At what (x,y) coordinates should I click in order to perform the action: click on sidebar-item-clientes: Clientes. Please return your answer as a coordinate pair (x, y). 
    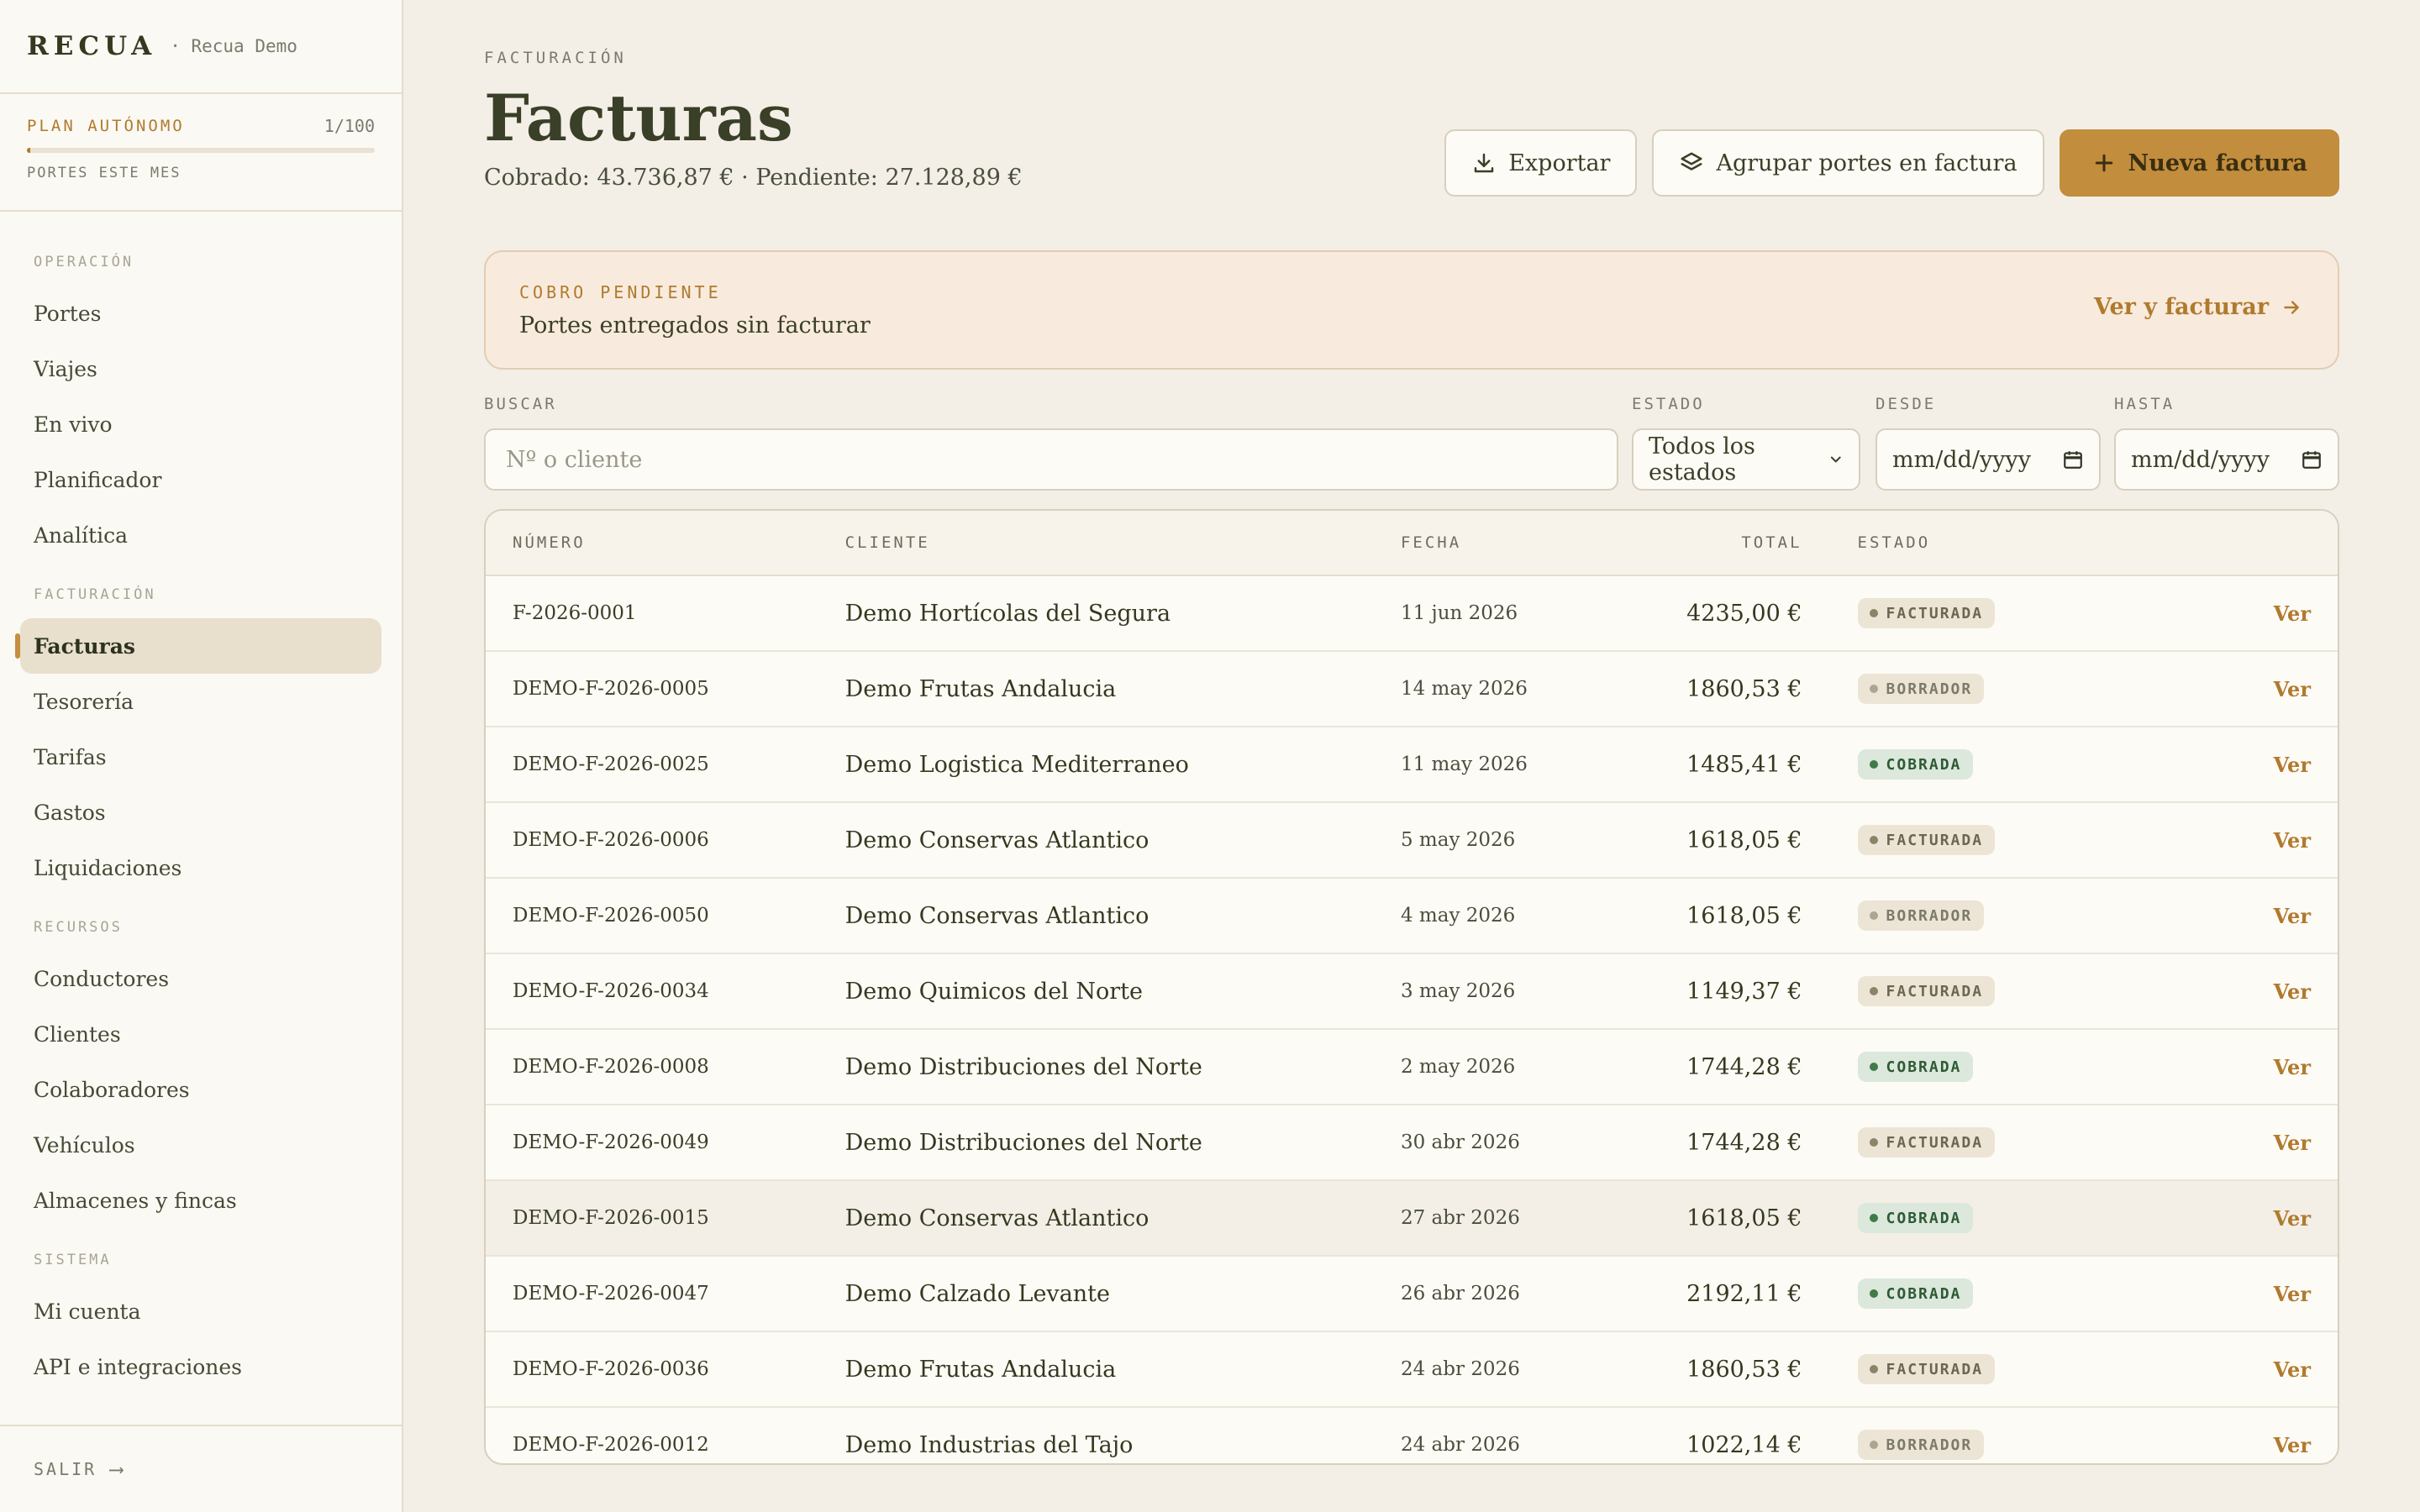
    Looking at the image, I should click on (201, 1034).